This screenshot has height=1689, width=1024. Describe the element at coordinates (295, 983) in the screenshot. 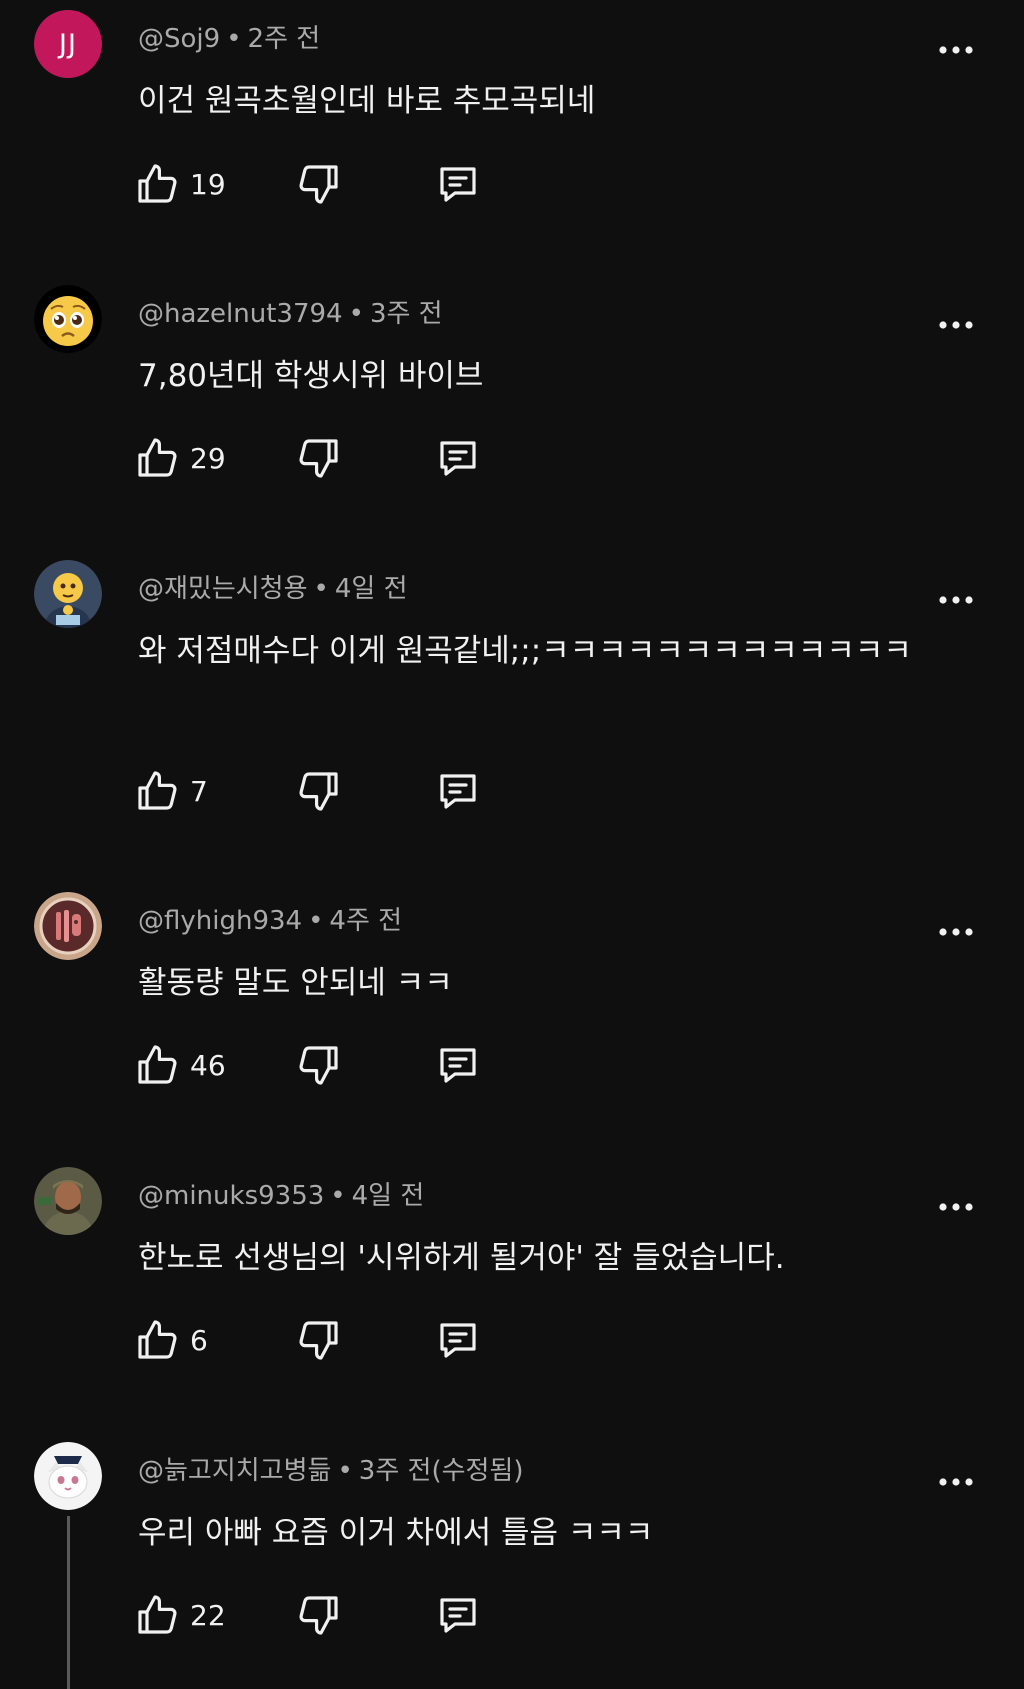

I see `comment-text: 활동량 말도 안되네 ㅋㅋ` at that location.